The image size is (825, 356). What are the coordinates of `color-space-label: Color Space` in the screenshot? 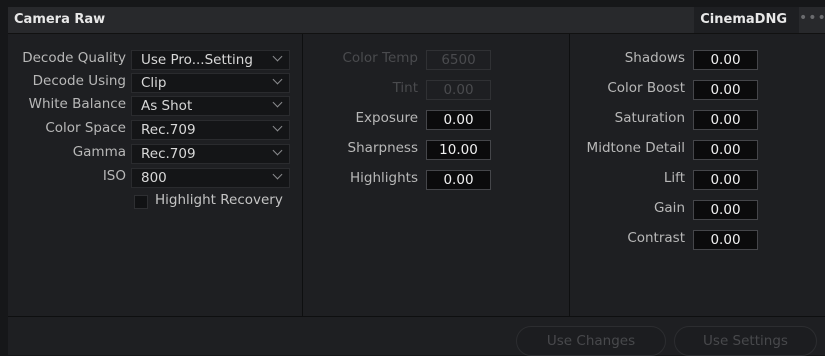 It's located at (85, 128).